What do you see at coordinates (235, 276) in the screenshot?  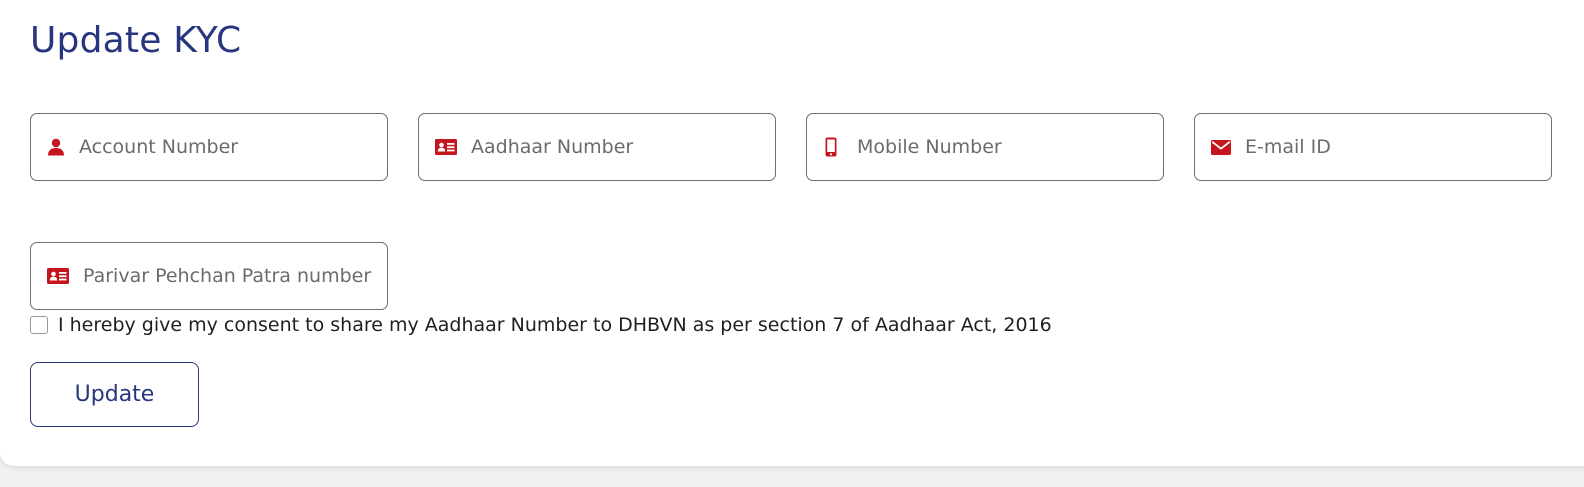 I see `ppp-number-input` at bounding box center [235, 276].